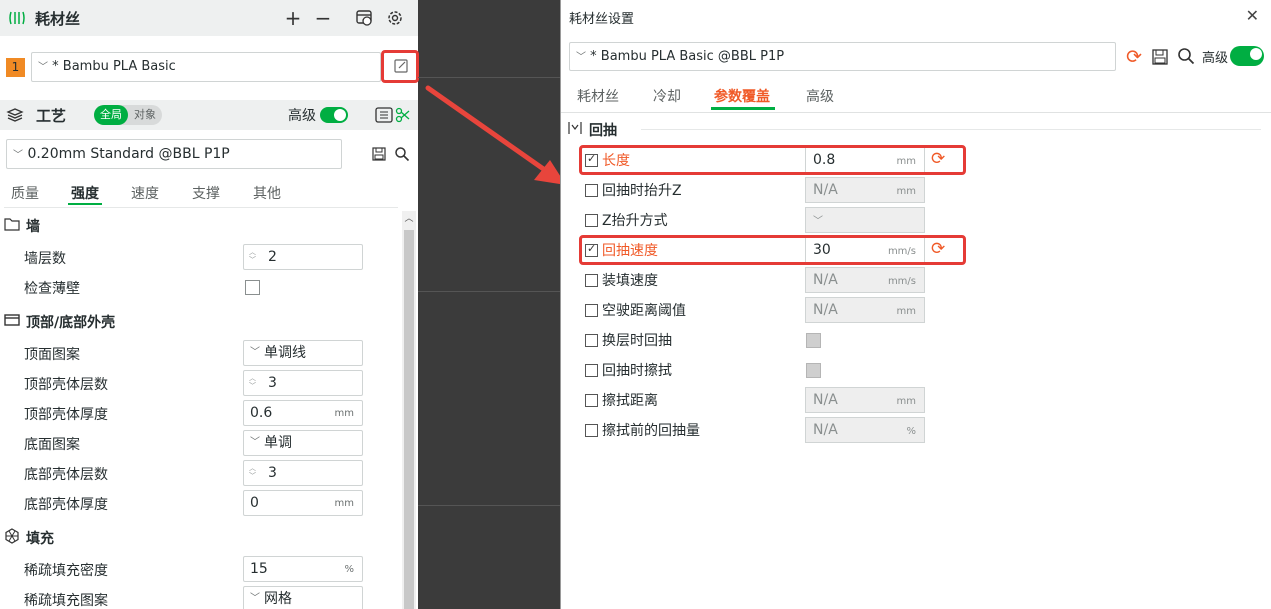 The height and width of the screenshot is (609, 1271). What do you see at coordinates (303, 413) in the screenshot?
I see `top-thickness-input: 0.6 mm` at bounding box center [303, 413].